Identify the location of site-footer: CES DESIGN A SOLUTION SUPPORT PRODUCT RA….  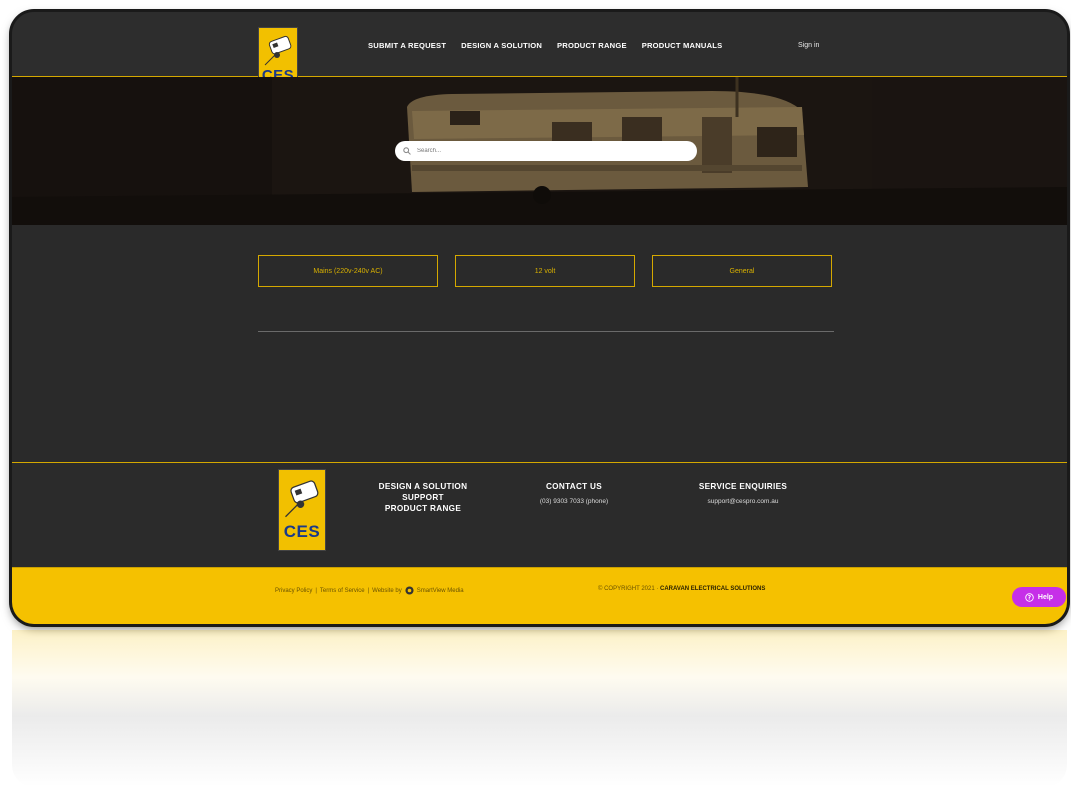
(539, 514).